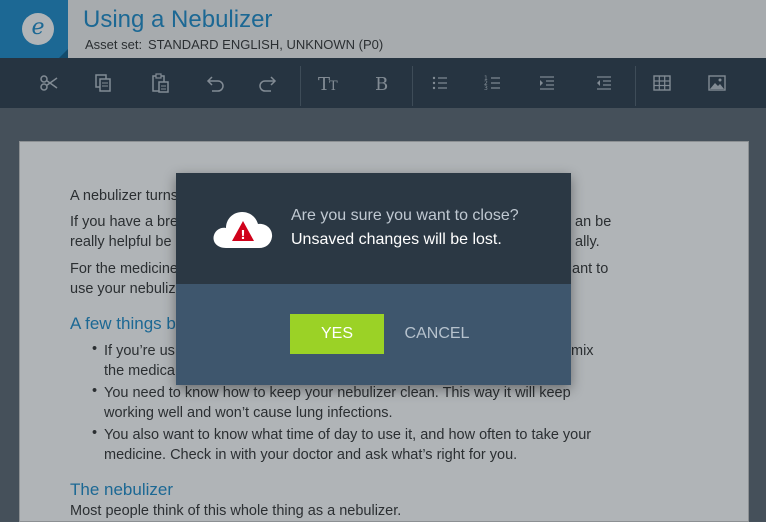 Image resolution: width=766 pixels, height=522 pixels. What do you see at coordinates (396, 239) in the screenshot?
I see `dialog-warning-text: Unsaved changes will be lost.` at bounding box center [396, 239].